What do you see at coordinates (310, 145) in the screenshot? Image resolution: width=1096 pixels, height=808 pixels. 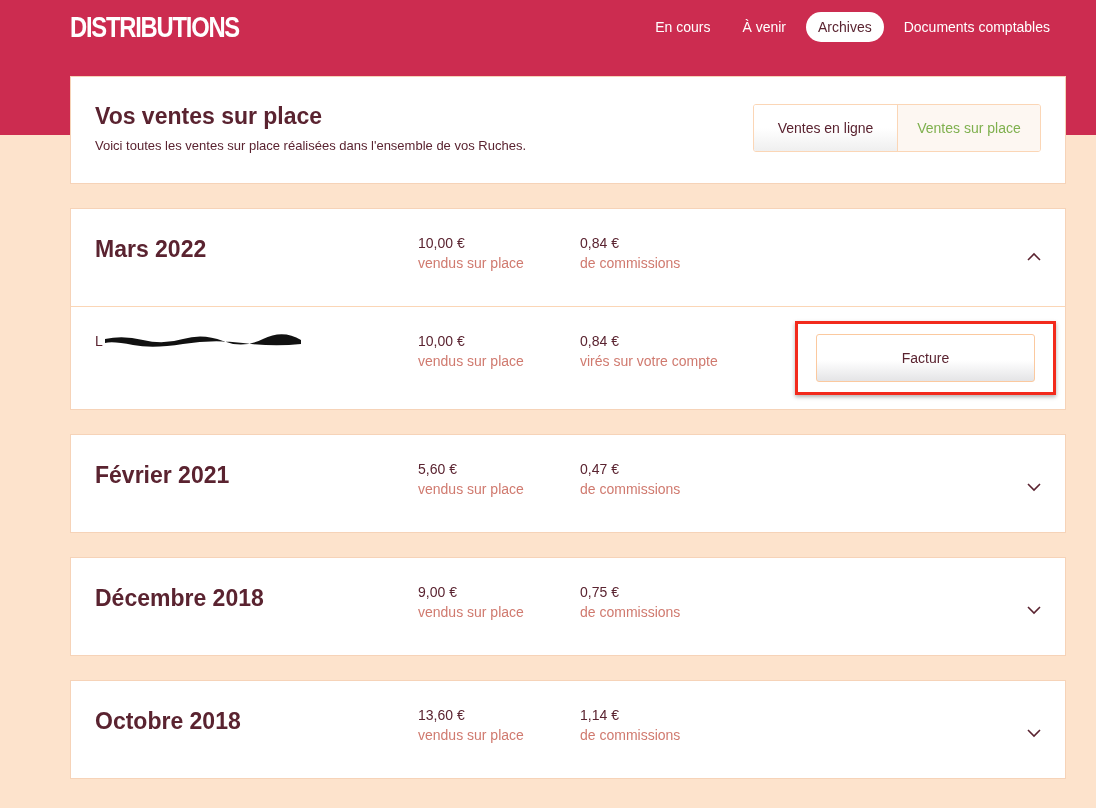 I see `page-description: Voici toutes les ventes sur place réalisées dans l'ensemble de vos Ruches.` at bounding box center [310, 145].